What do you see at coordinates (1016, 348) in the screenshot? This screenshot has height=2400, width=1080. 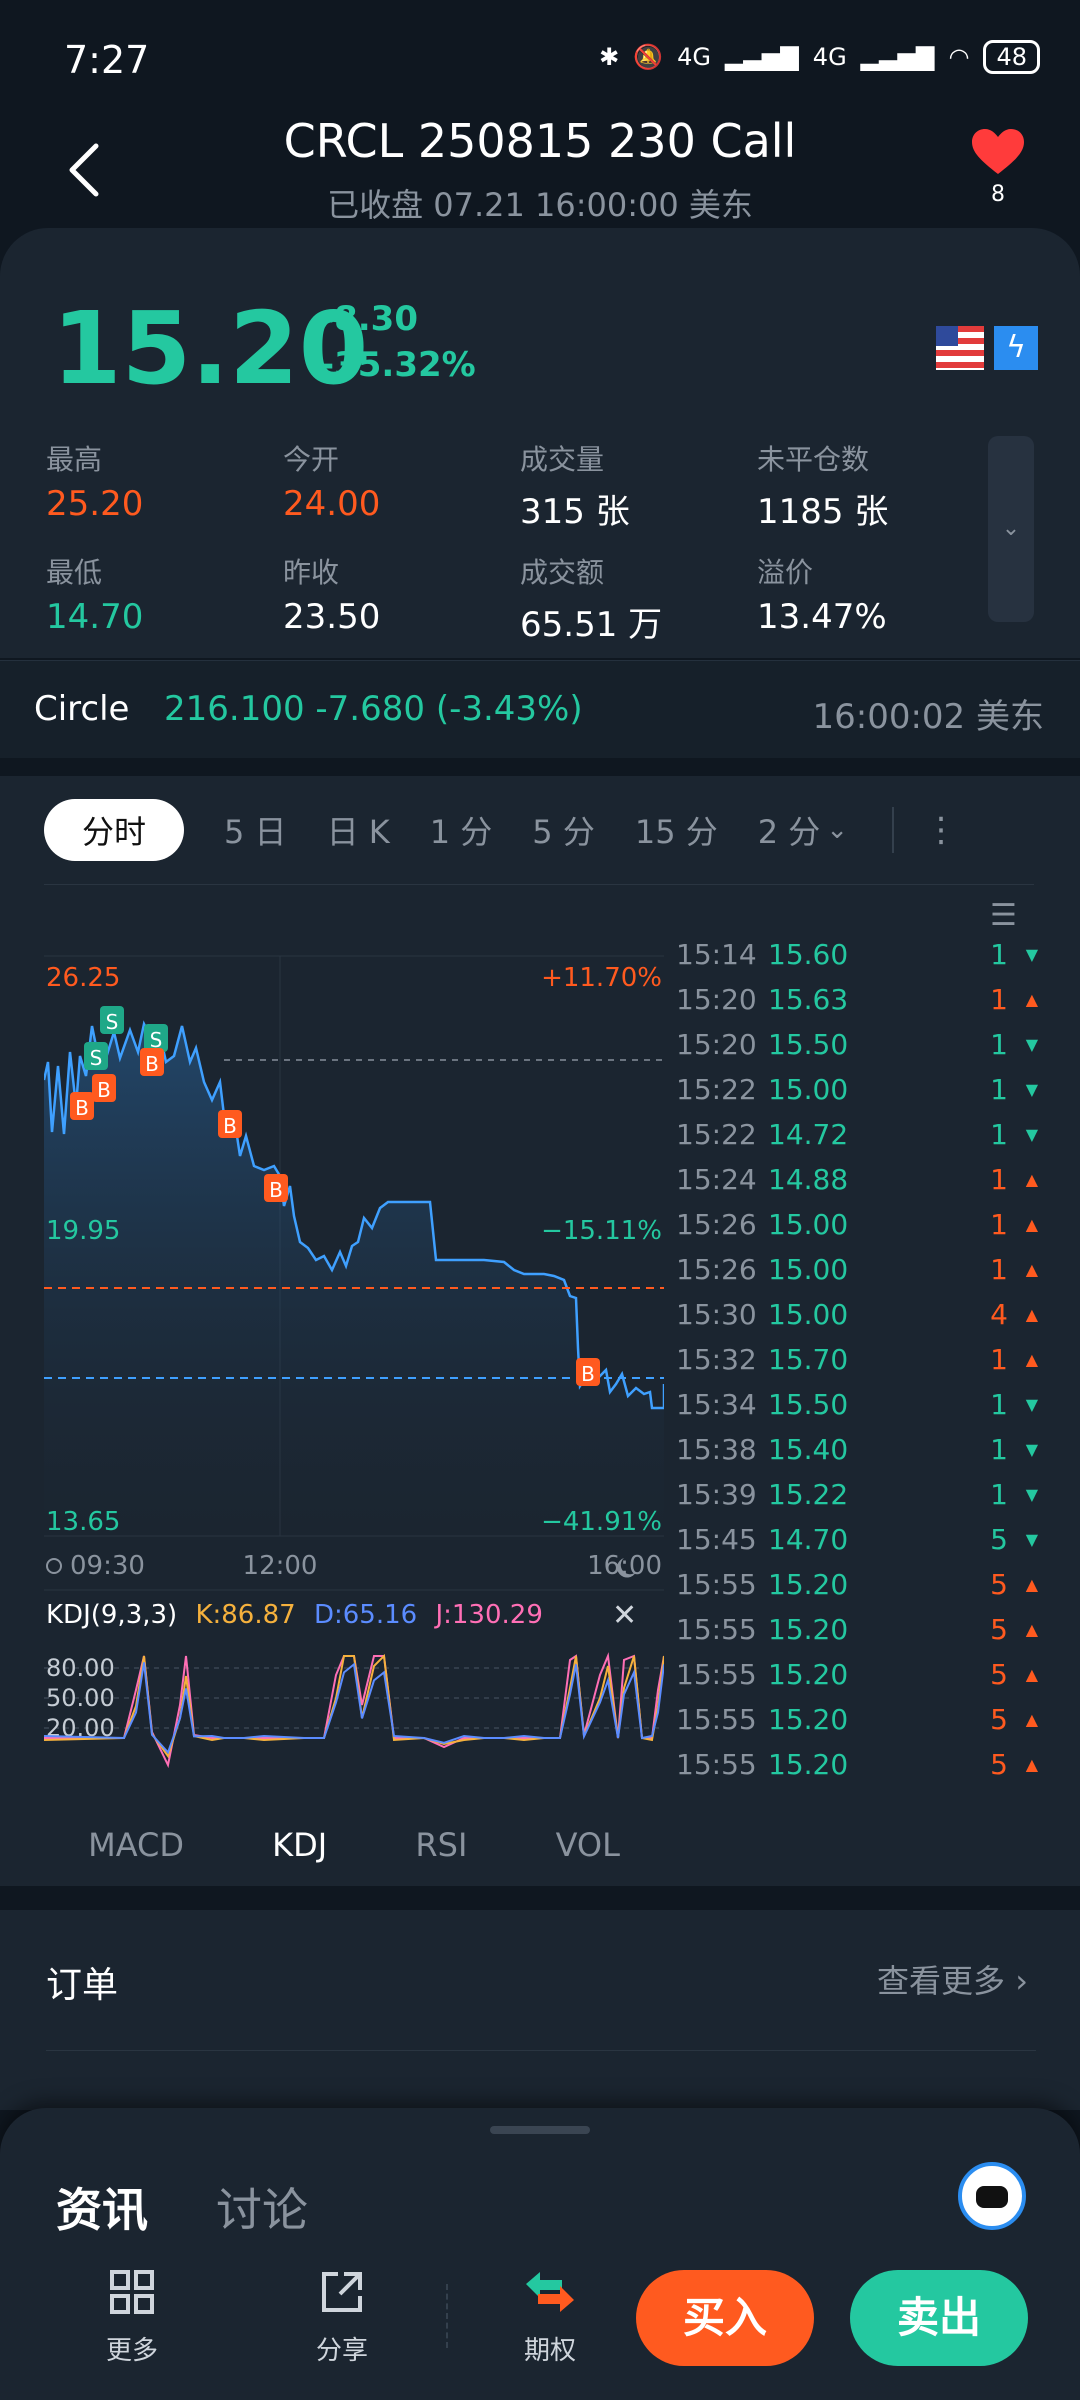 I see `lightning-icon: ϟ` at bounding box center [1016, 348].